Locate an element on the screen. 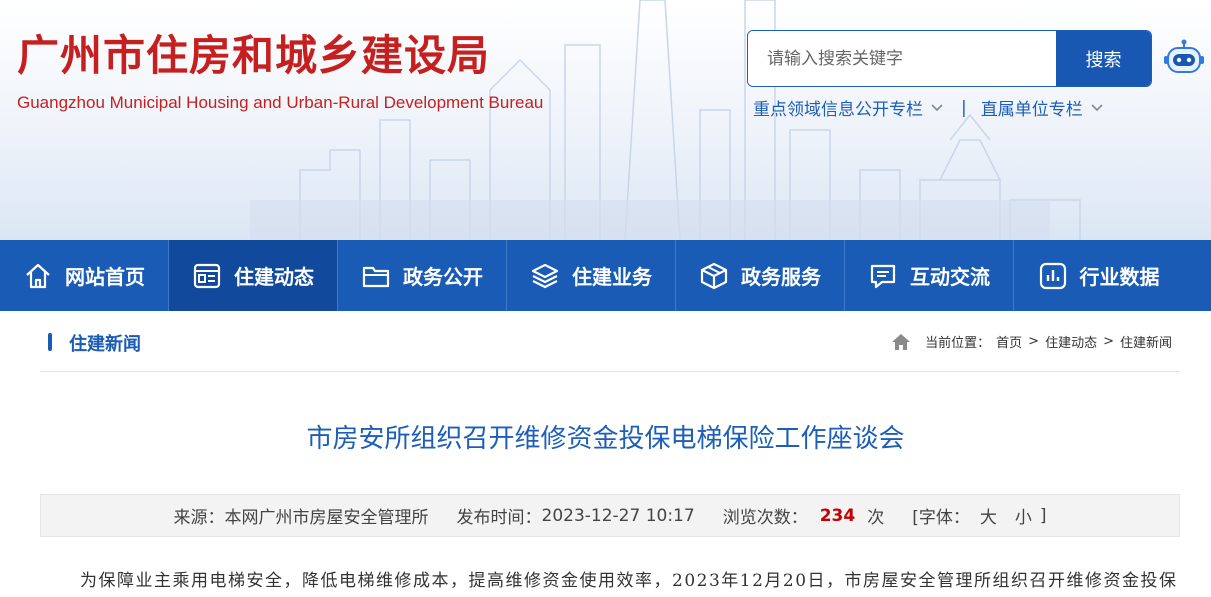  nav-label: 政务公开 is located at coordinates (443, 277).